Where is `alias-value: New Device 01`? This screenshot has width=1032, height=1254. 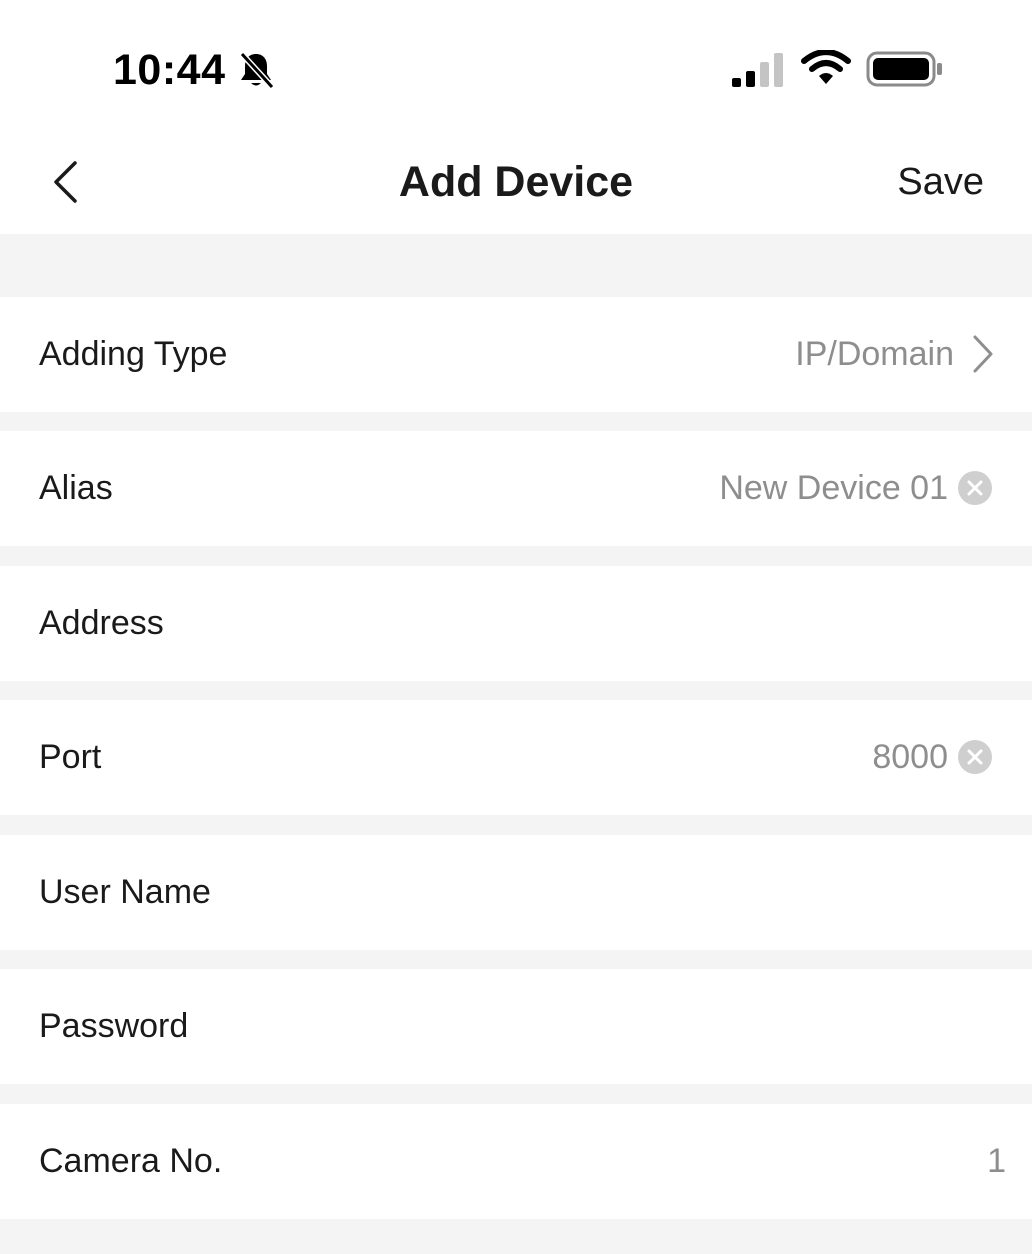 alias-value: New Device 01 is located at coordinates (833, 488).